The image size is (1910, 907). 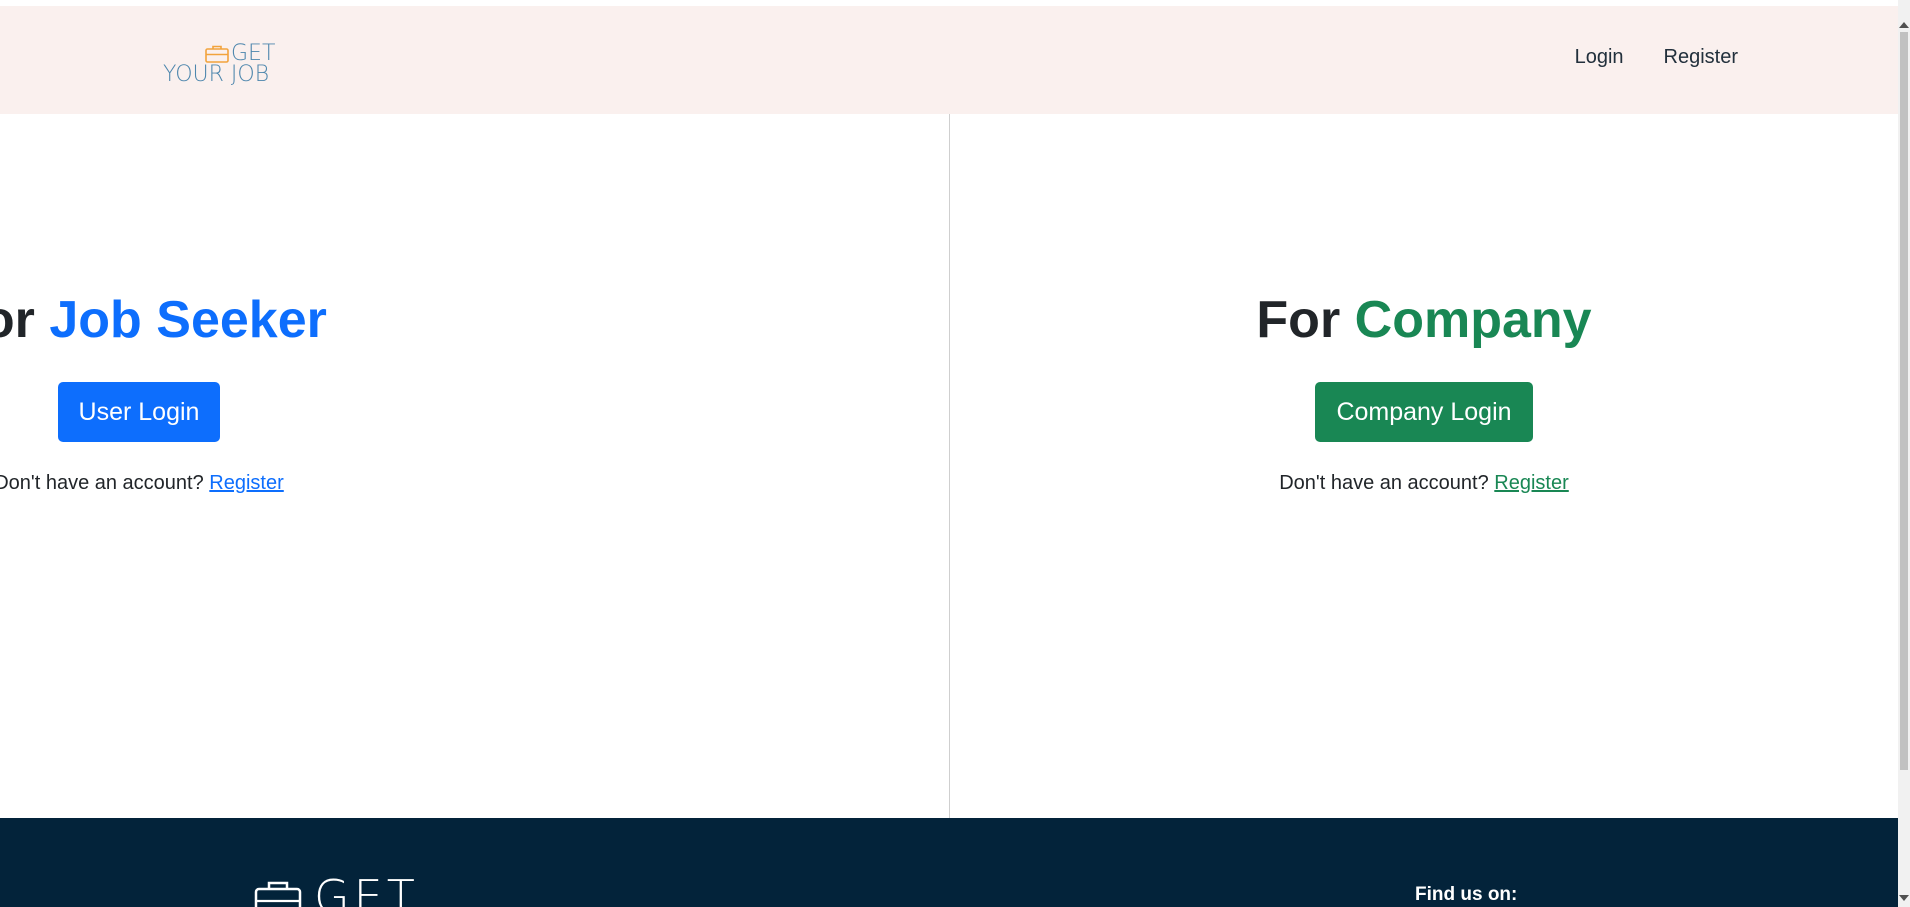 I want to click on job-seeker-register-prompt: Don't have an account? Register, so click(x=142, y=483).